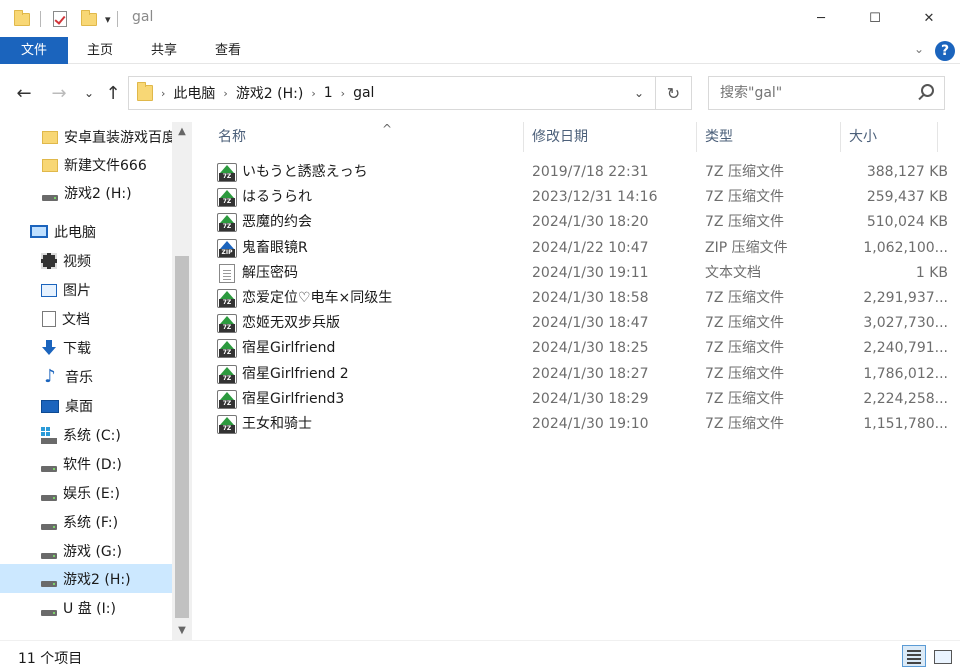  What do you see at coordinates (108, 19) in the screenshot?
I see `customize-toolbar-icon: ▾` at bounding box center [108, 19].